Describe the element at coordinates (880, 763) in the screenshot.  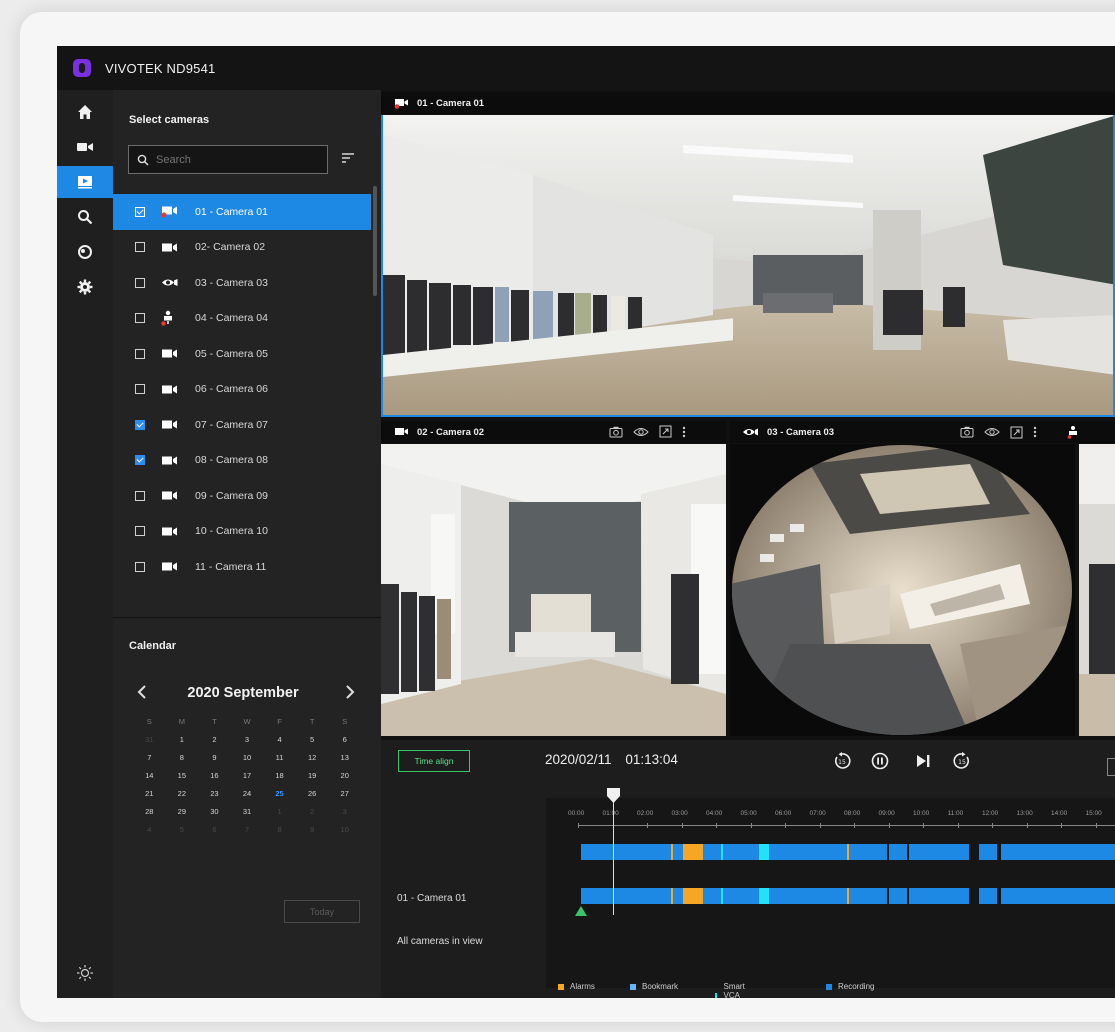
I see `pause-button` at that location.